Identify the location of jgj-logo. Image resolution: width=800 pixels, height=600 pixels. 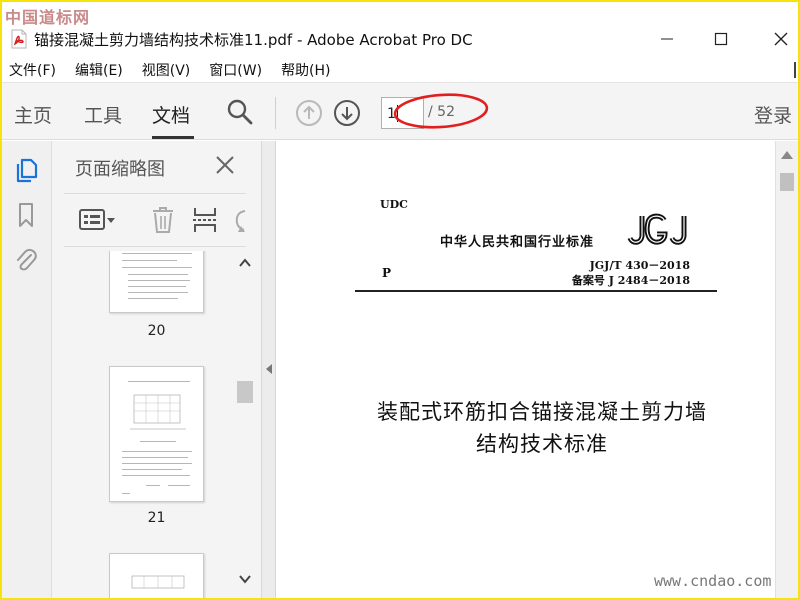
(657, 229).